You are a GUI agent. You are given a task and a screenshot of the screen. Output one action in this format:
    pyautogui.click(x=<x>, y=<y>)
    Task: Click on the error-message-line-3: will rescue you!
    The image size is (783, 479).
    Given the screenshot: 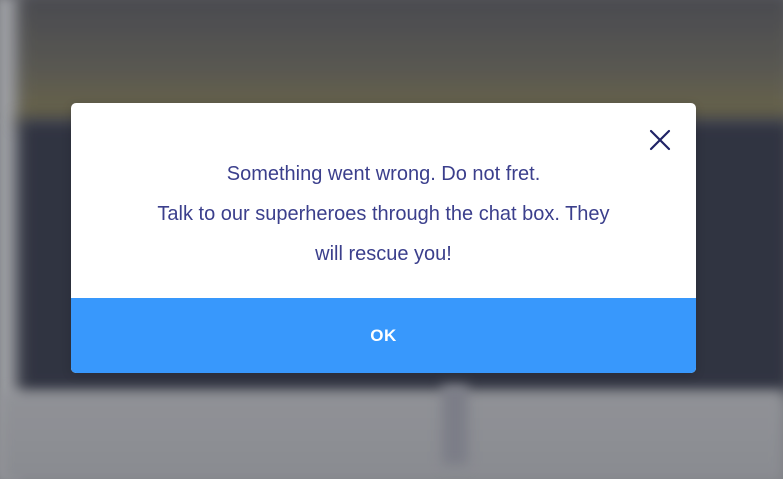 What is the action you would take?
    pyautogui.click(x=383, y=254)
    